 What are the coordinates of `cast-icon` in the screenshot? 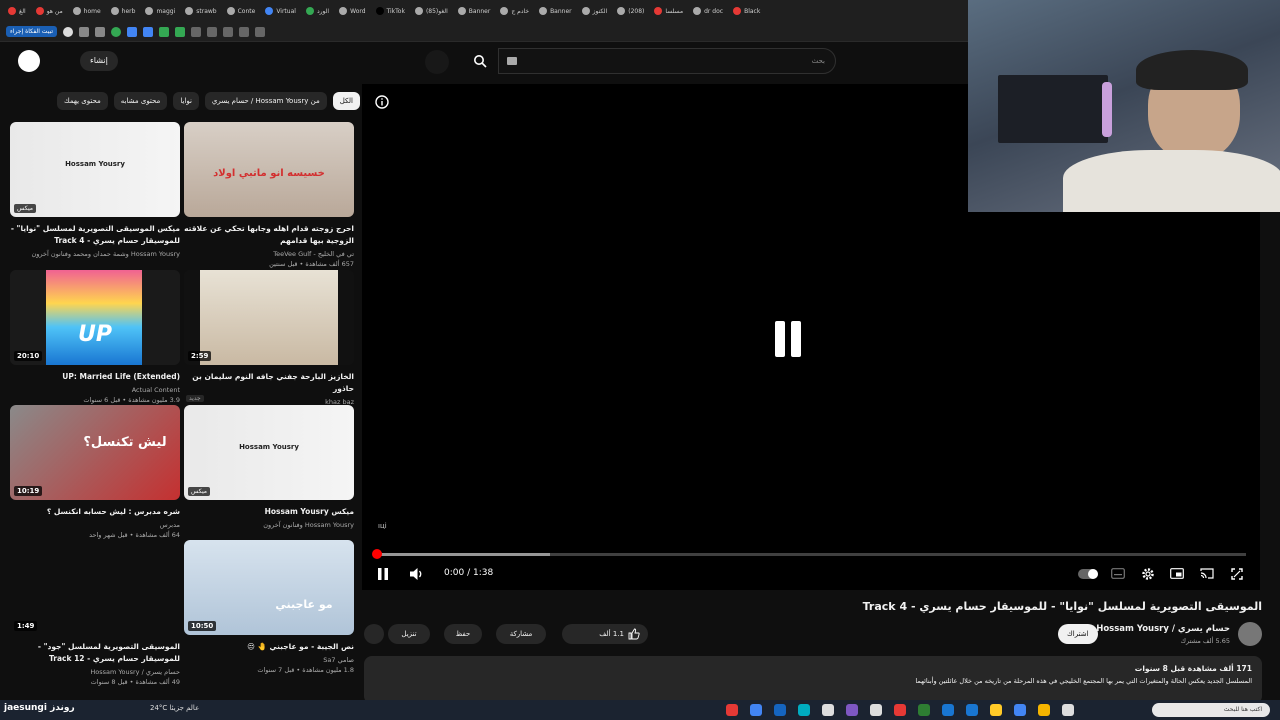 It's located at (1207, 573).